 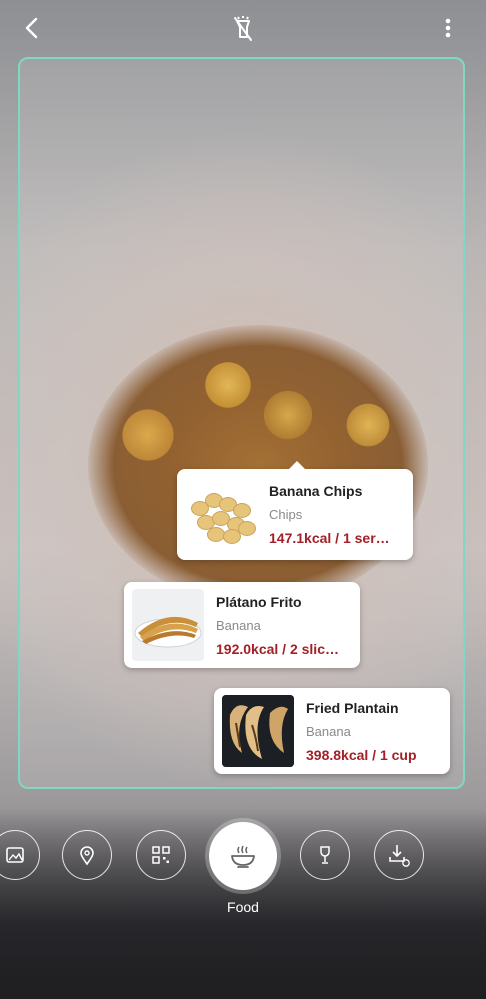 What do you see at coordinates (221, 514) in the screenshot?
I see `banana-chips-photo` at bounding box center [221, 514].